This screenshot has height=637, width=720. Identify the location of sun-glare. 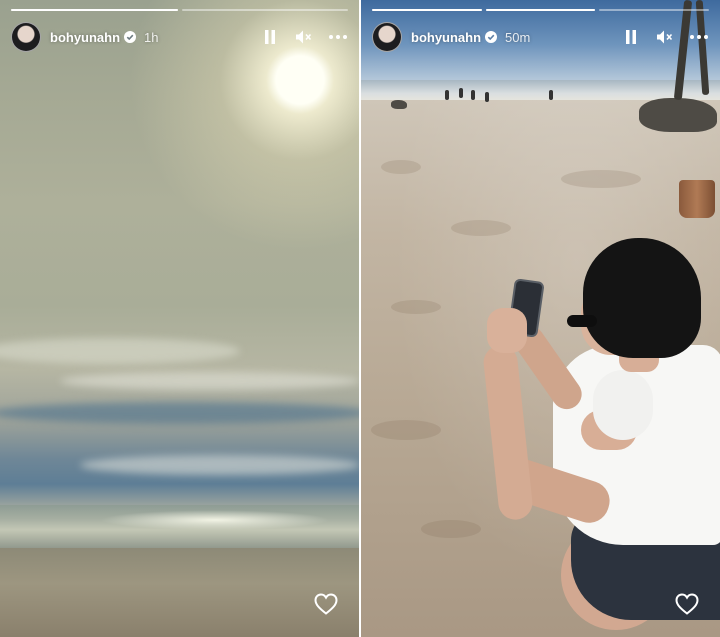
(215, 520).